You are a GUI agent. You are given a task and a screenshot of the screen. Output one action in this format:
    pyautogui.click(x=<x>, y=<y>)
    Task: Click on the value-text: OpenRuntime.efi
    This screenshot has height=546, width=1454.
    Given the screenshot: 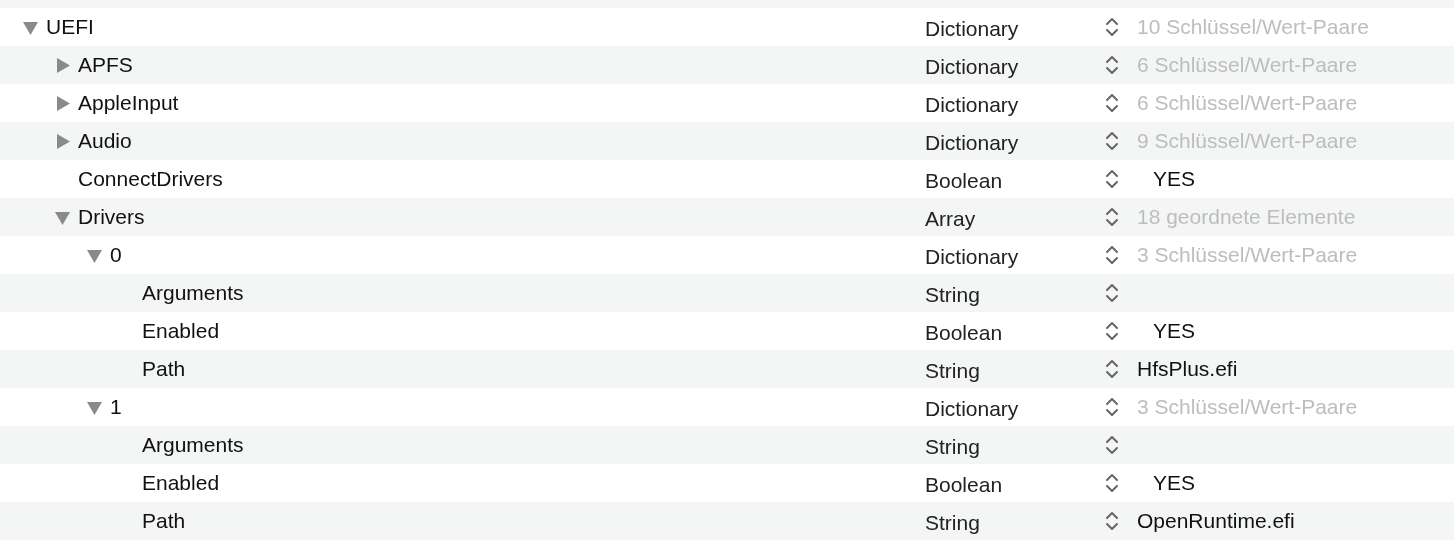 What is the action you would take?
    pyautogui.click(x=1216, y=521)
    